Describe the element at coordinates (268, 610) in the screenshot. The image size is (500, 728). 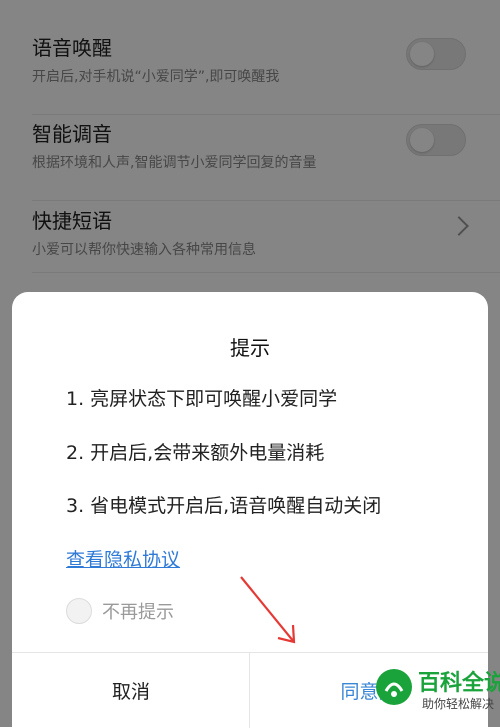
I see `red-arrow-annotation-icon` at that location.